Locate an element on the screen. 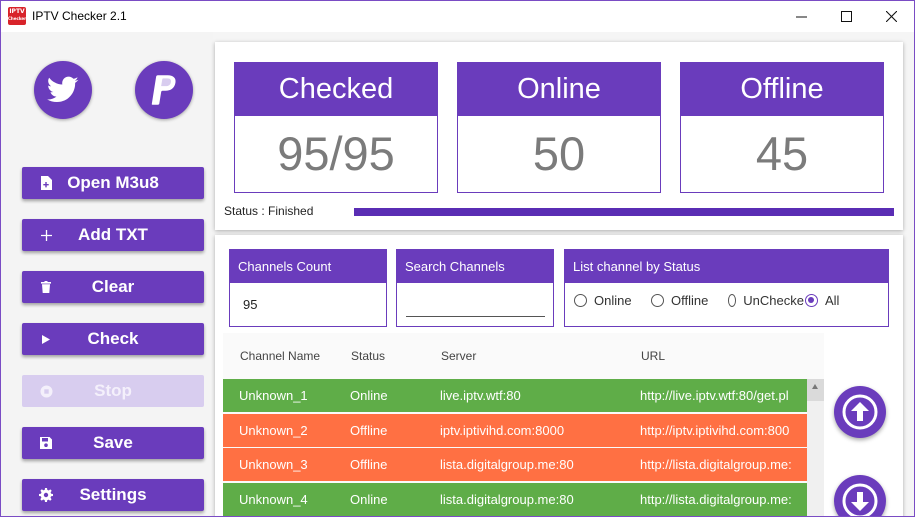  search-underline is located at coordinates (475, 316).